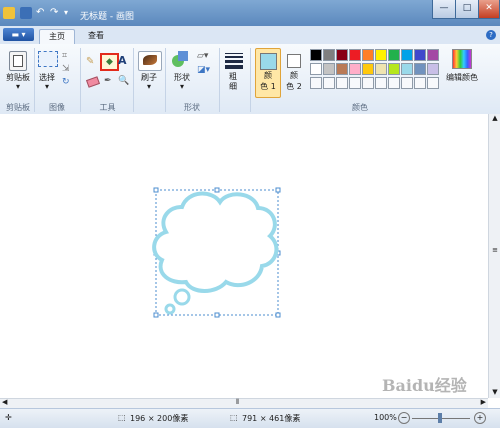  I want to click on fill-icon: ◆, so click(109, 62).